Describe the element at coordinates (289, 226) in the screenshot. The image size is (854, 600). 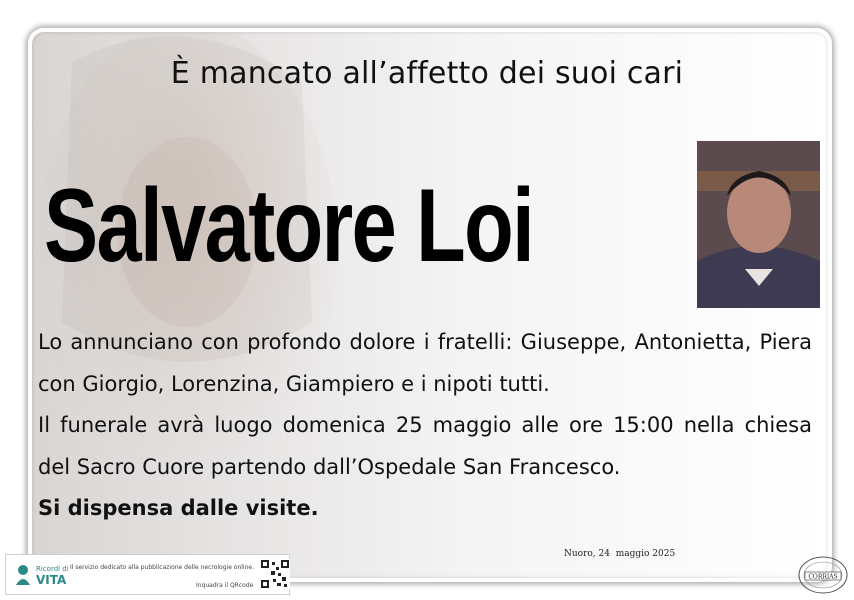
I see `deceased-name: Salvatore Loi` at that location.